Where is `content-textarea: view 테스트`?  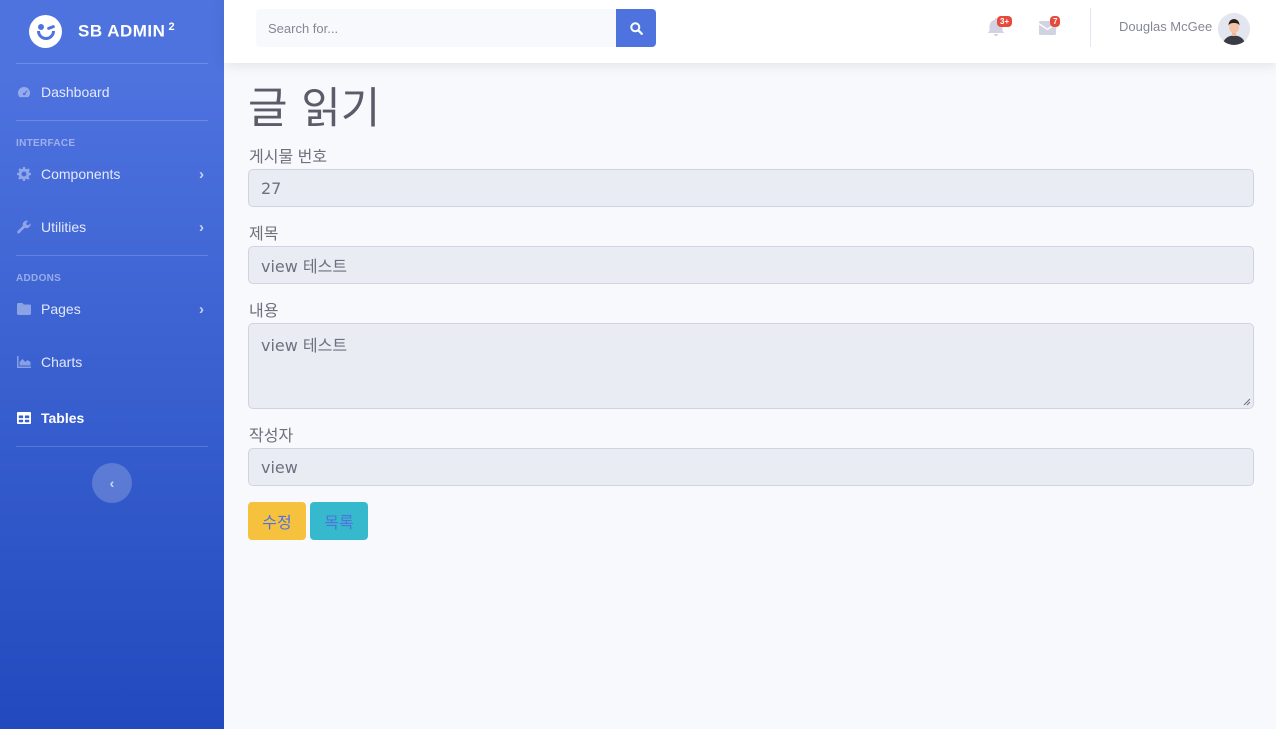 content-textarea: view 테스트 is located at coordinates (751, 366).